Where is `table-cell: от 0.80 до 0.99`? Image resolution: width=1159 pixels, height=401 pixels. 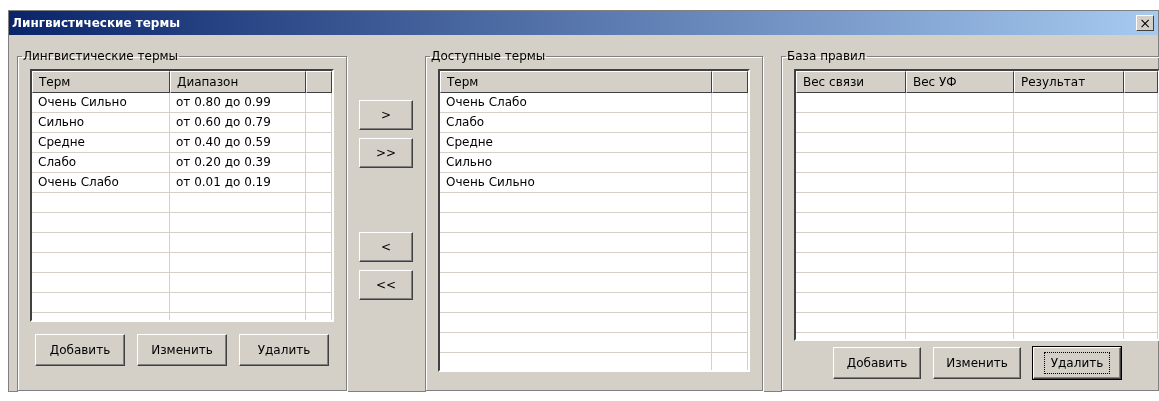
table-cell: от 0.80 до 0.99 is located at coordinates (238, 103).